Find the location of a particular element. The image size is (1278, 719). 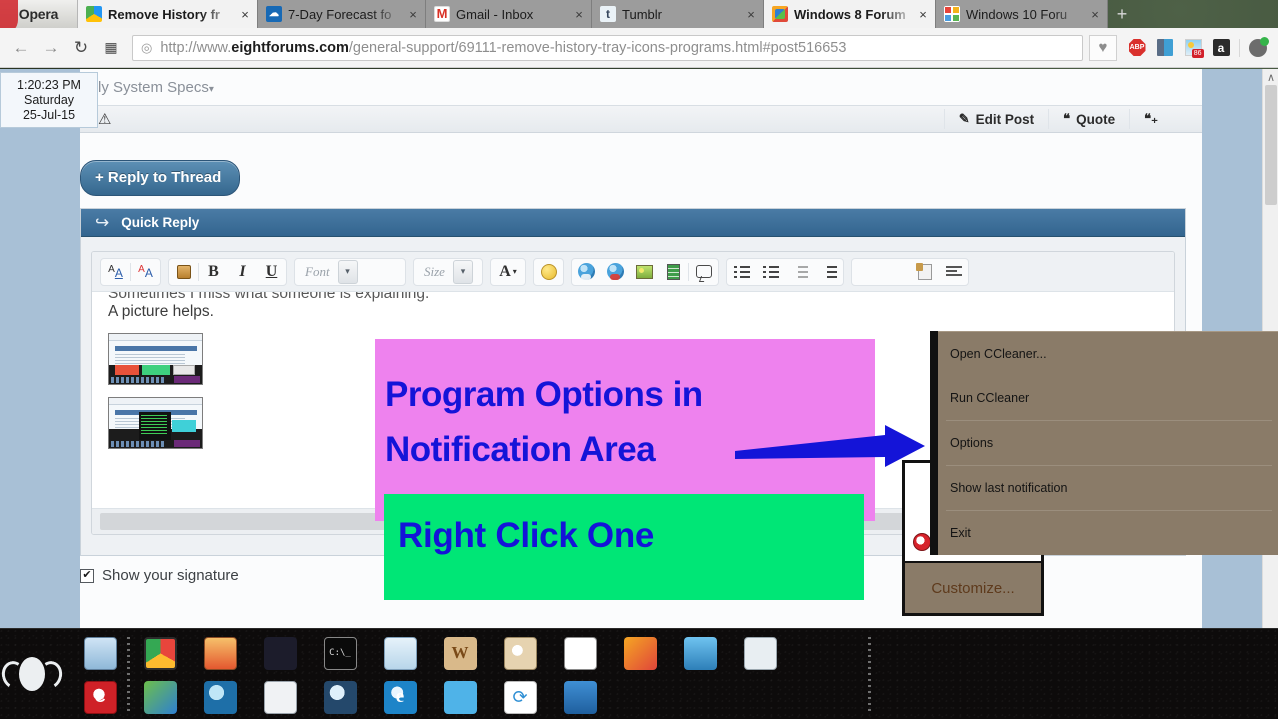

ccleaner-icon: C is located at coordinates (100, 697).